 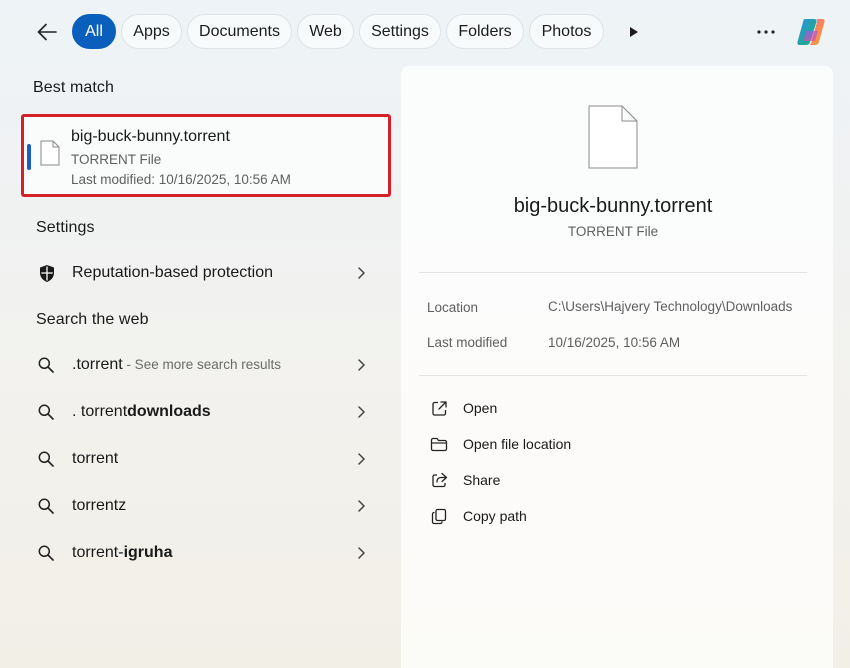 I want to click on tab-label: Documents, so click(x=239, y=31).